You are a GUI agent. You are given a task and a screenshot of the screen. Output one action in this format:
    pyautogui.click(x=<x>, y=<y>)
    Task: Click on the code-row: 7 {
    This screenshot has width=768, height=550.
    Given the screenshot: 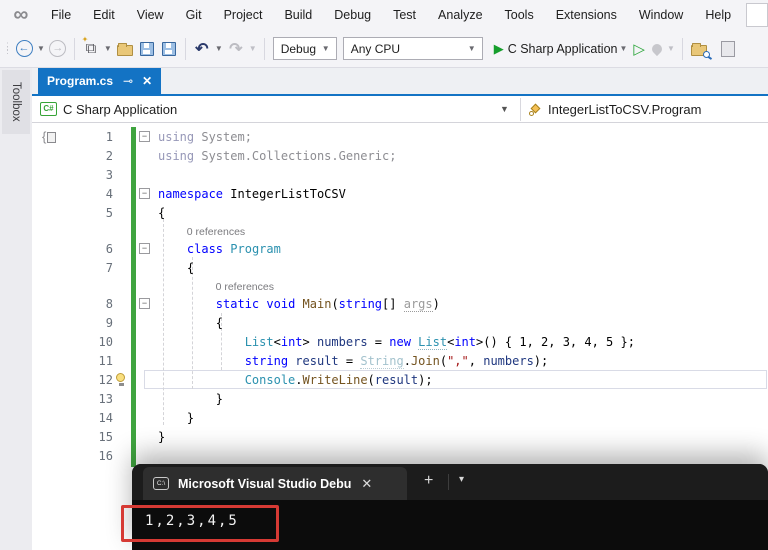 What is the action you would take?
    pyautogui.click(x=400, y=267)
    